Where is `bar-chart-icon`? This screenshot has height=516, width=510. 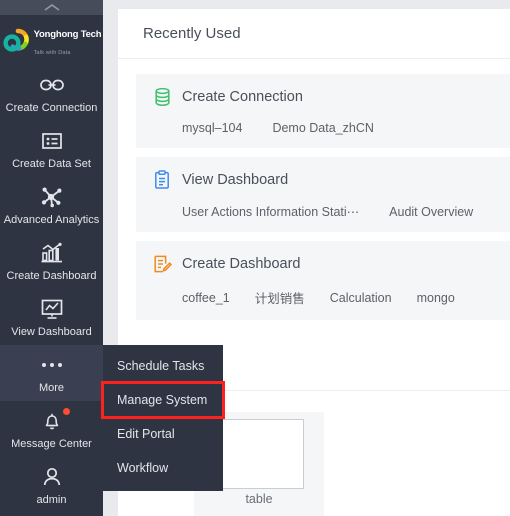
bar-chart-icon is located at coordinates (52, 253).